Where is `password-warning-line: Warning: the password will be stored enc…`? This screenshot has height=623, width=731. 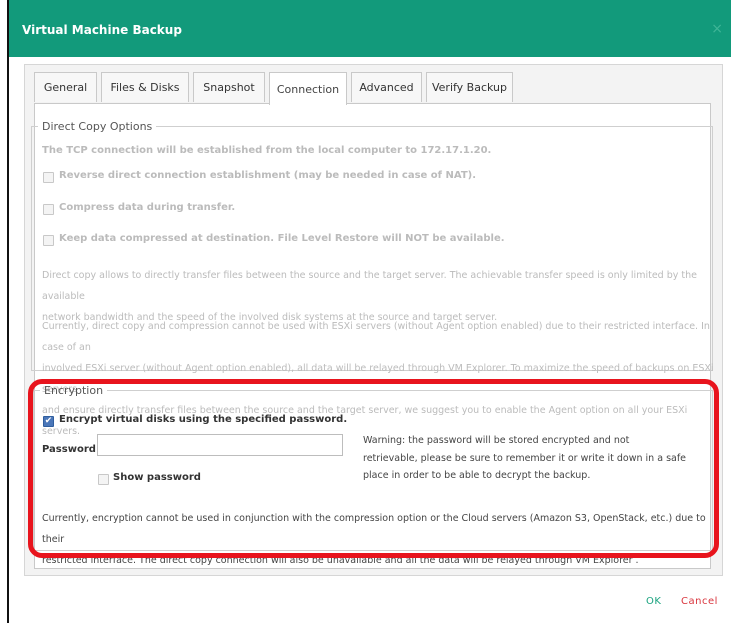 password-warning-line: Warning: the password will be stored enc… is located at coordinates (496, 440).